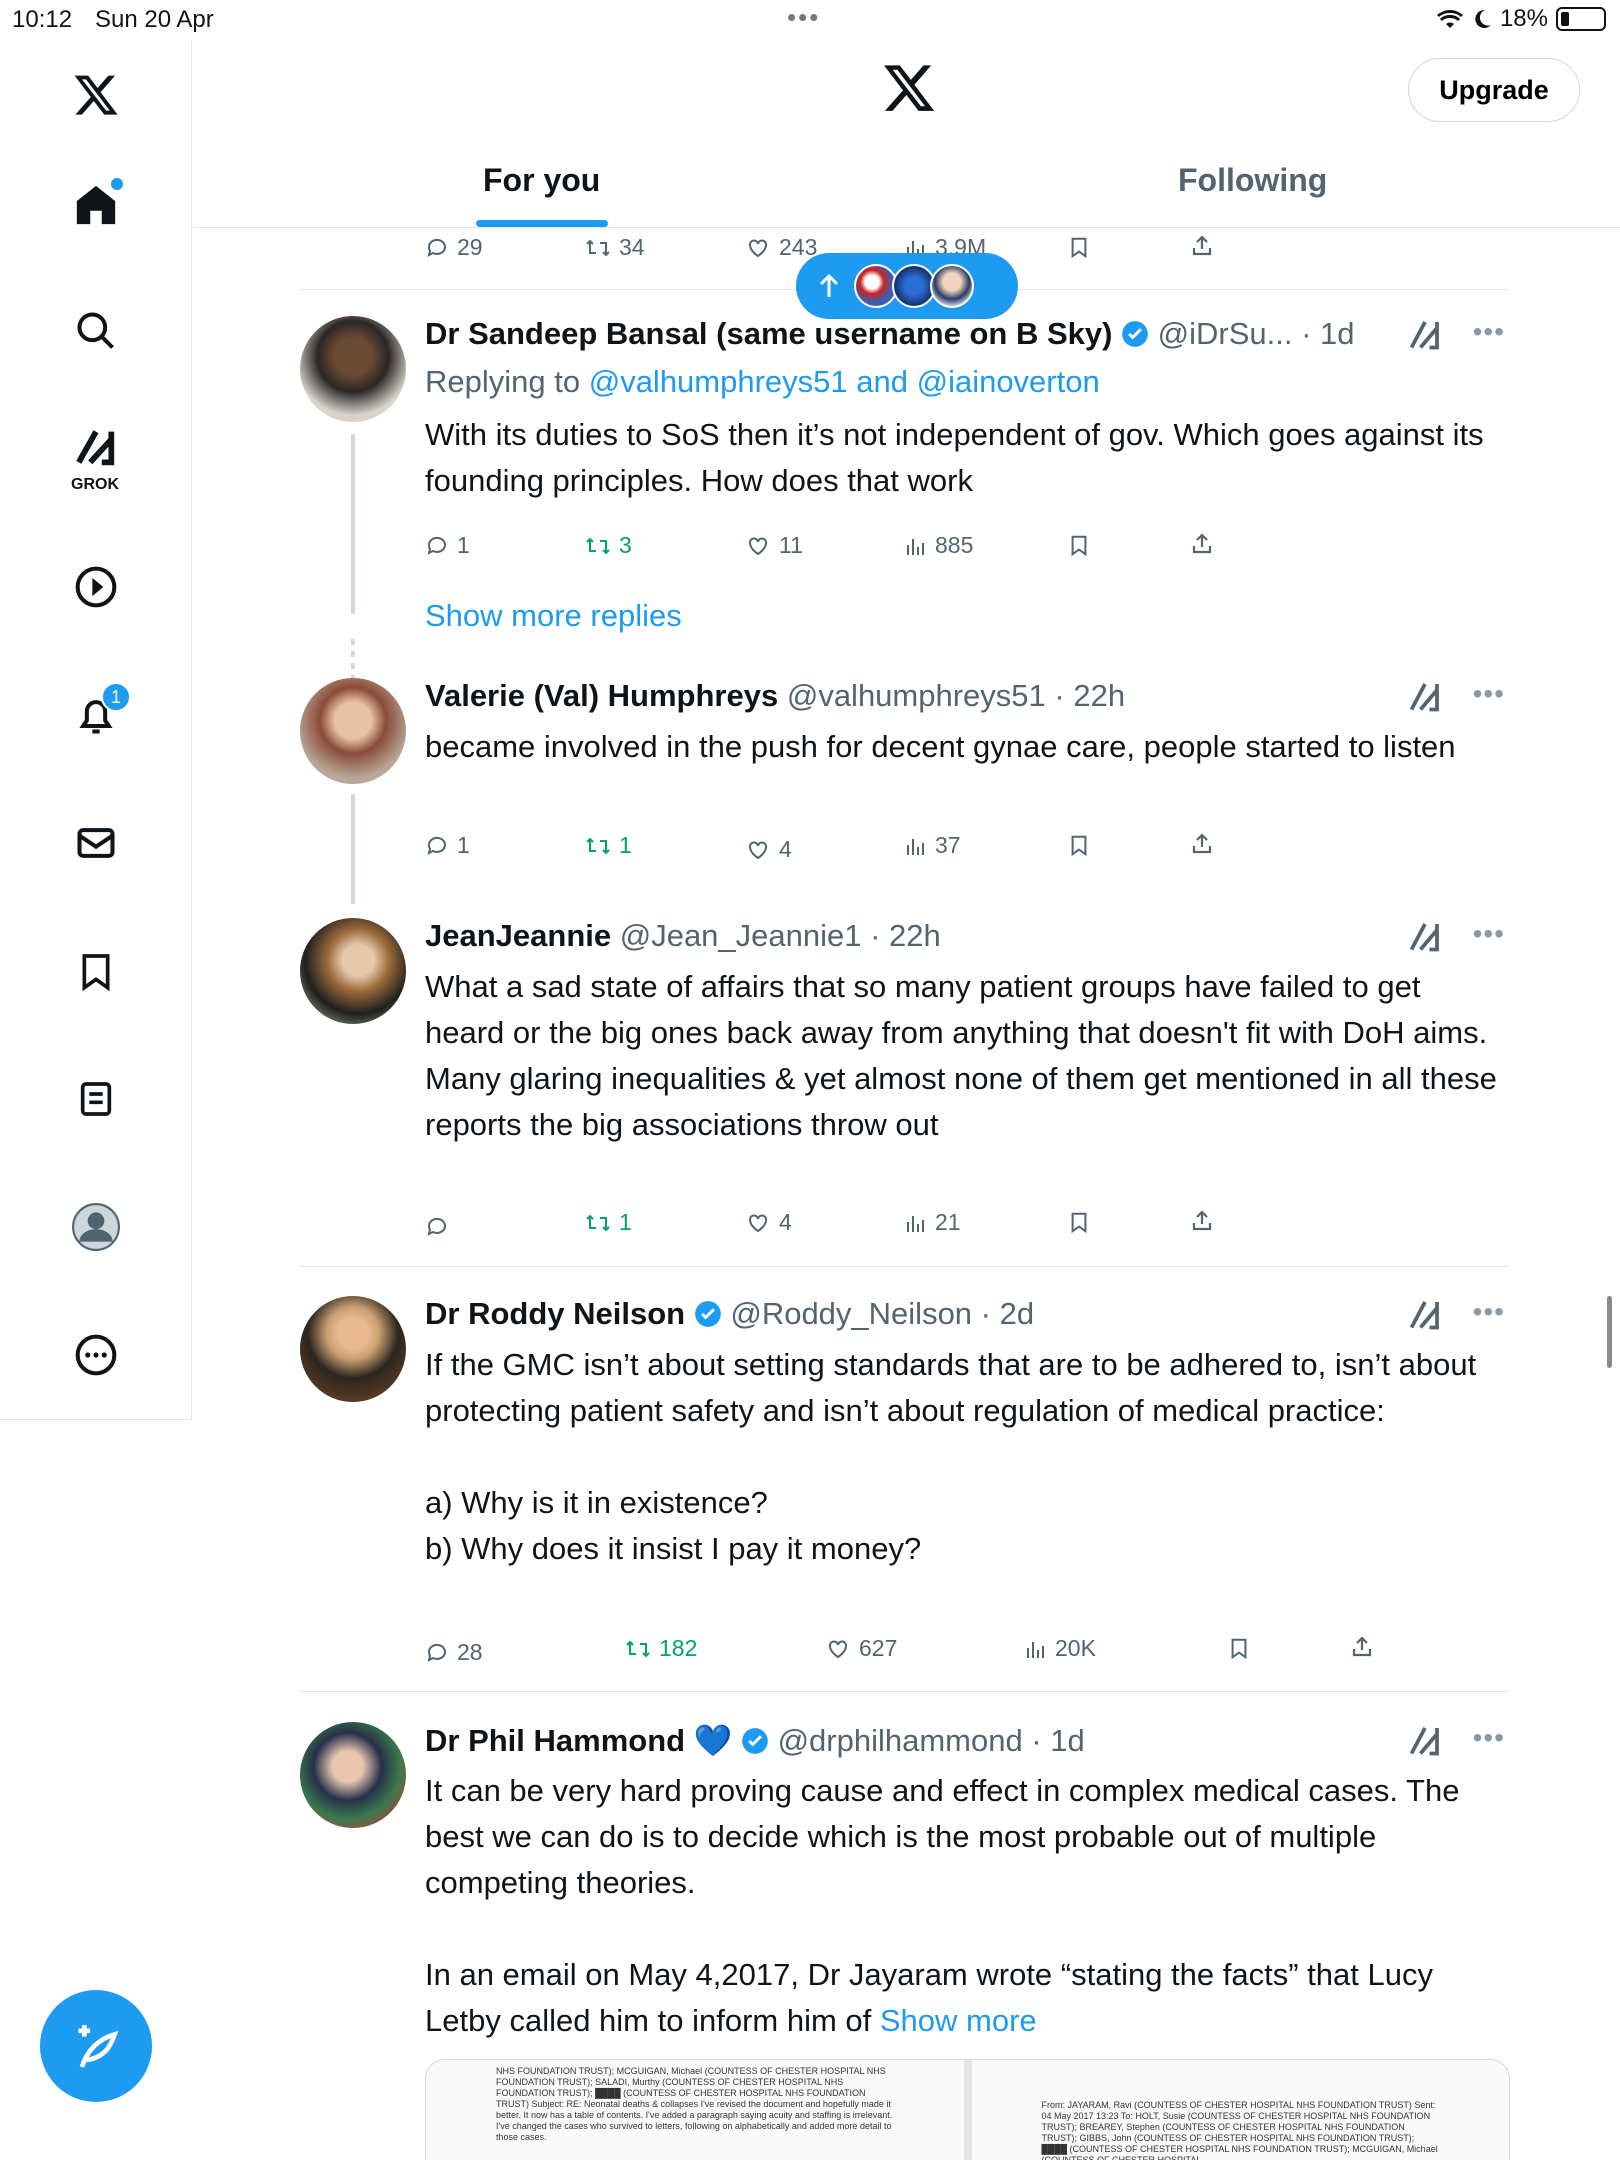 The width and height of the screenshot is (1620, 2160). Describe the element at coordinates (518, 935) in the screenshot. I see `author-name: JeanJeannie` at that location.